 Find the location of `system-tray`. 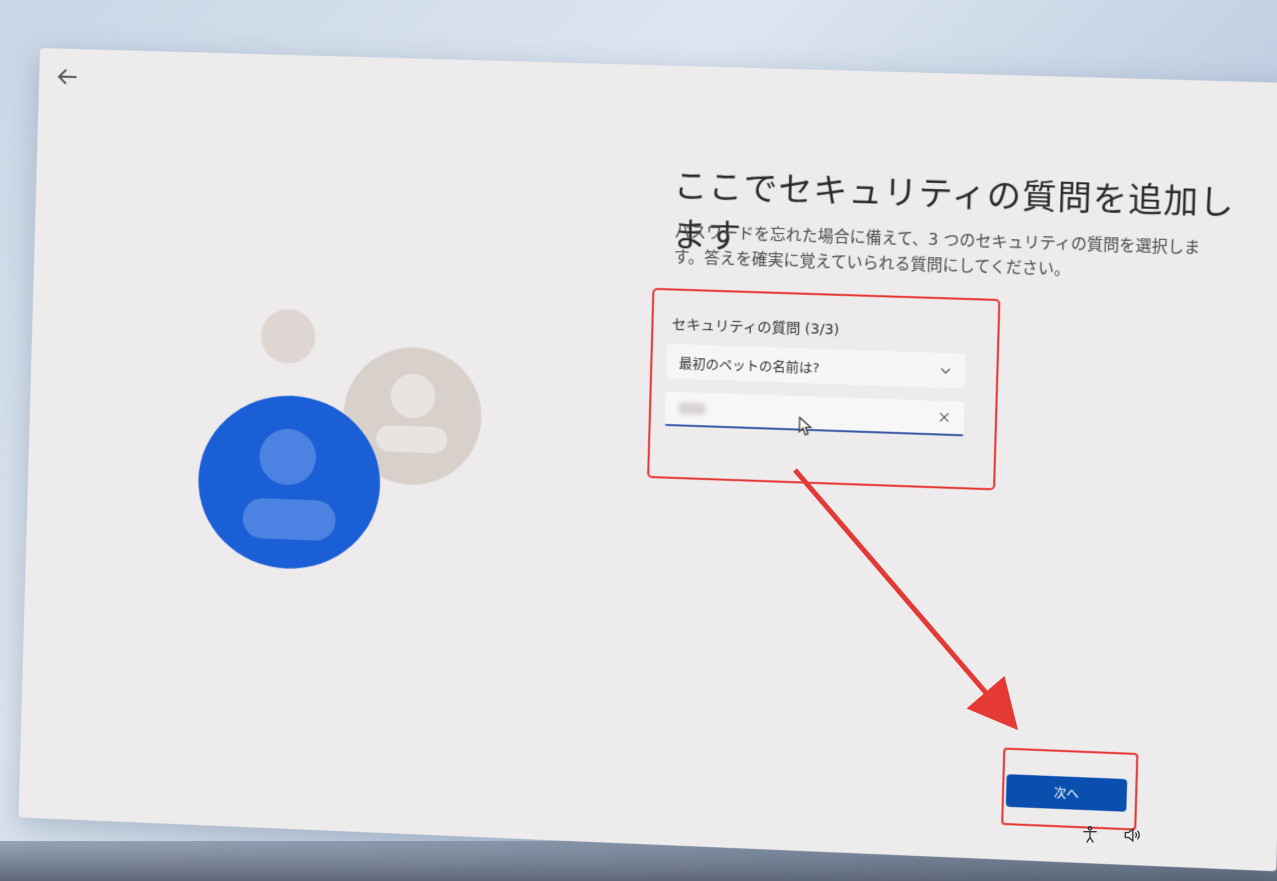

system-tray is located at coordinates (1111, 835).